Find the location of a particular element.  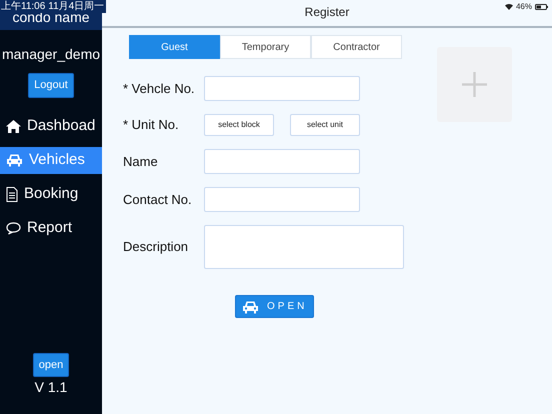

description-field is located at coordinates (304, 247).